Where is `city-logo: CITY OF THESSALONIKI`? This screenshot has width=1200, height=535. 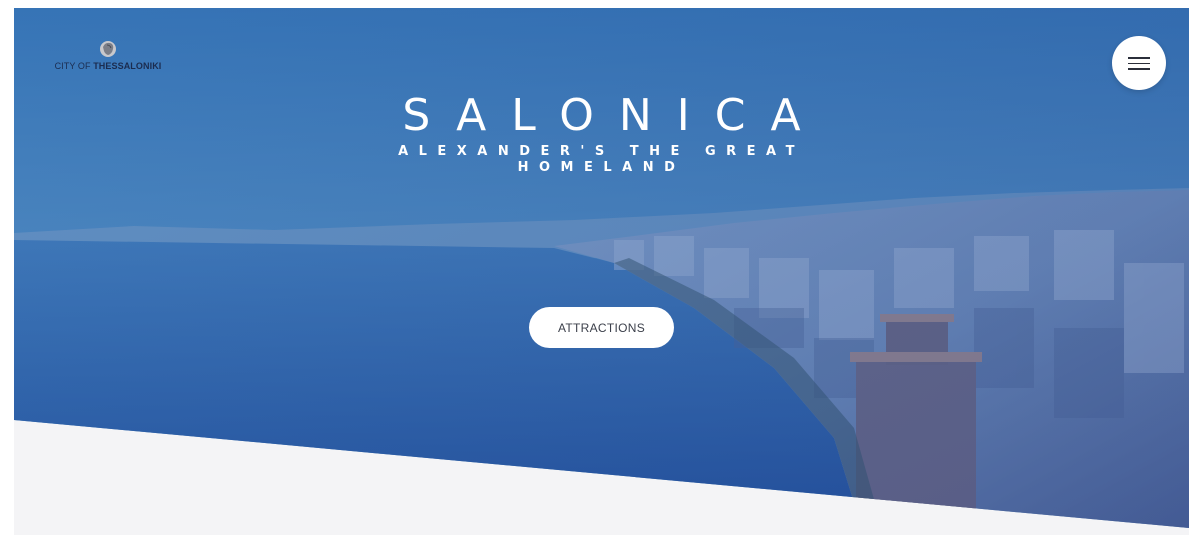 city-logo: CITY OF THESSALONIKI is located at coordinates (108, 55).